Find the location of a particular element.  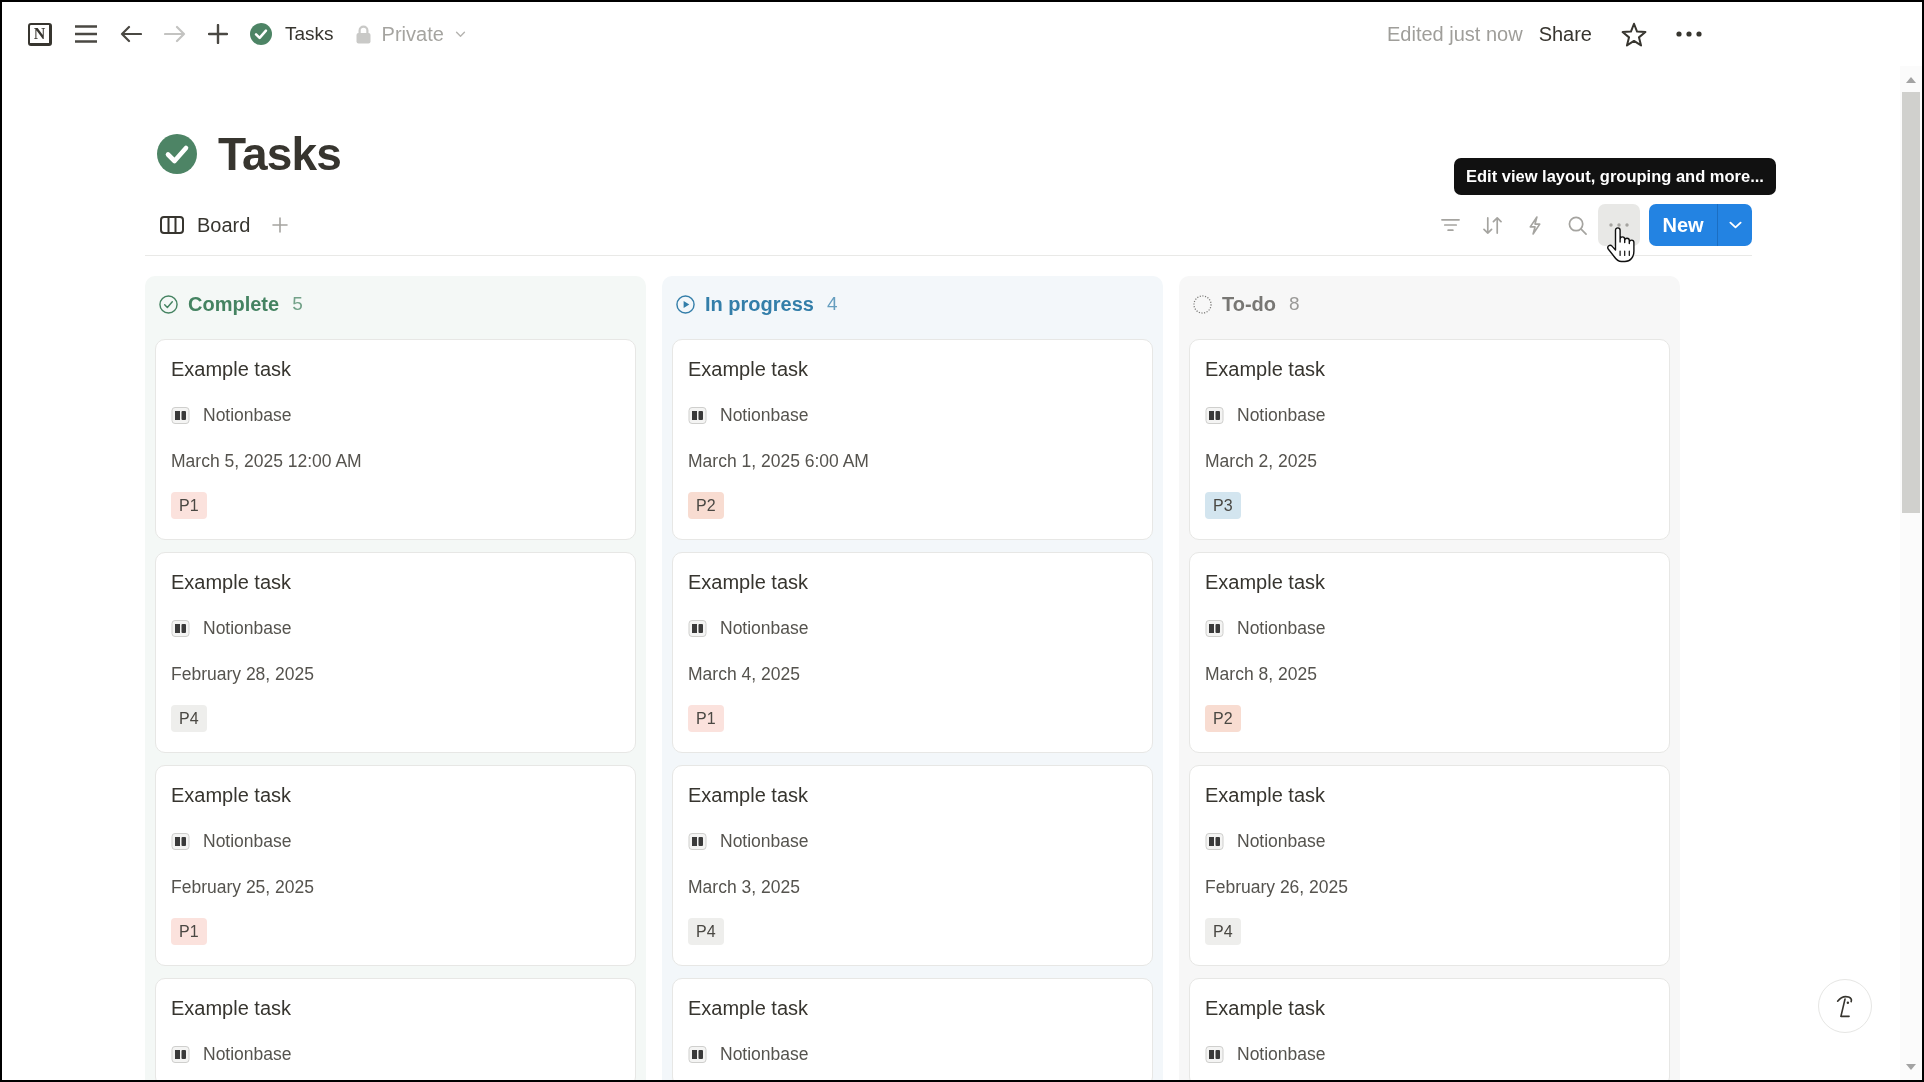

scroll-up-icon is located at coordinates (1911, 80).